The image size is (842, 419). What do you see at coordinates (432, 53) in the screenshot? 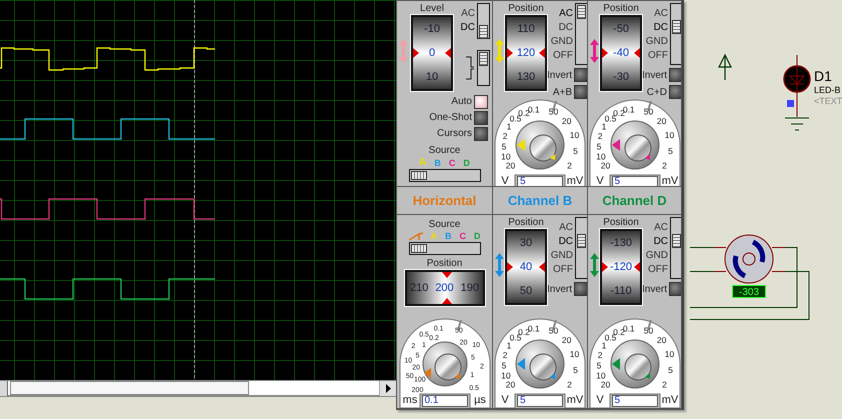
I see `level-drum: -10 0 10` at bounding box center [432, 53].